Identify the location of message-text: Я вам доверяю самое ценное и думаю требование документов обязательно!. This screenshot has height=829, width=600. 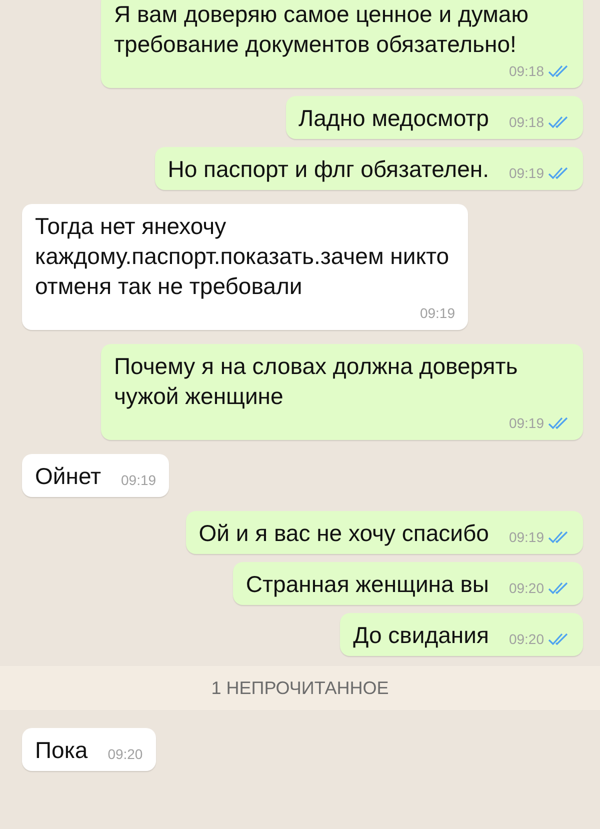
(322, 29).